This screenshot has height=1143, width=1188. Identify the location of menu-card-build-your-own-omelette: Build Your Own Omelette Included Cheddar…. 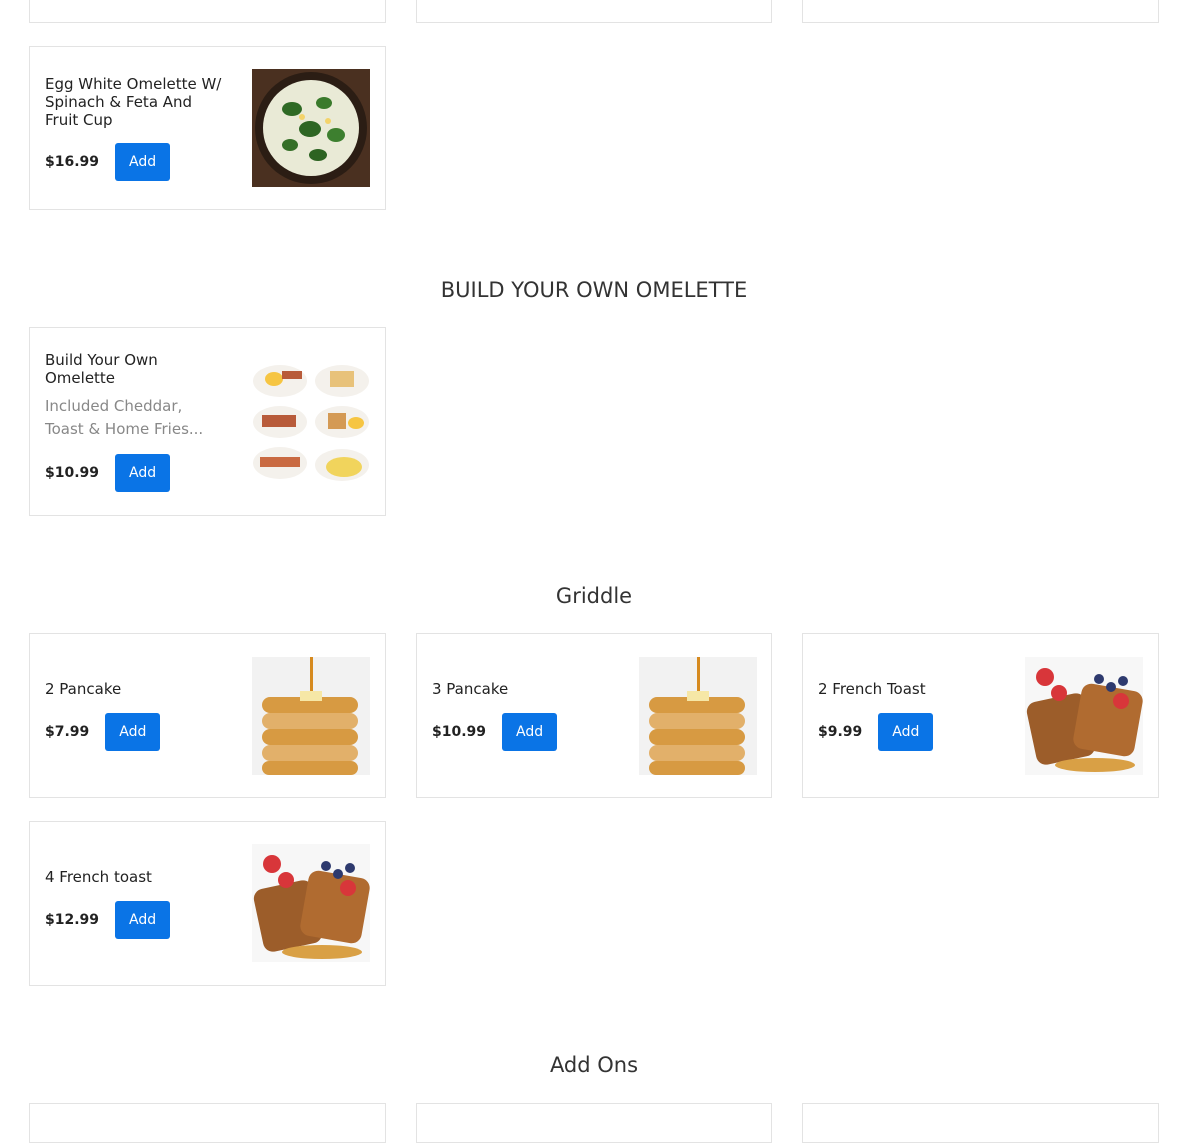
(207, 421).